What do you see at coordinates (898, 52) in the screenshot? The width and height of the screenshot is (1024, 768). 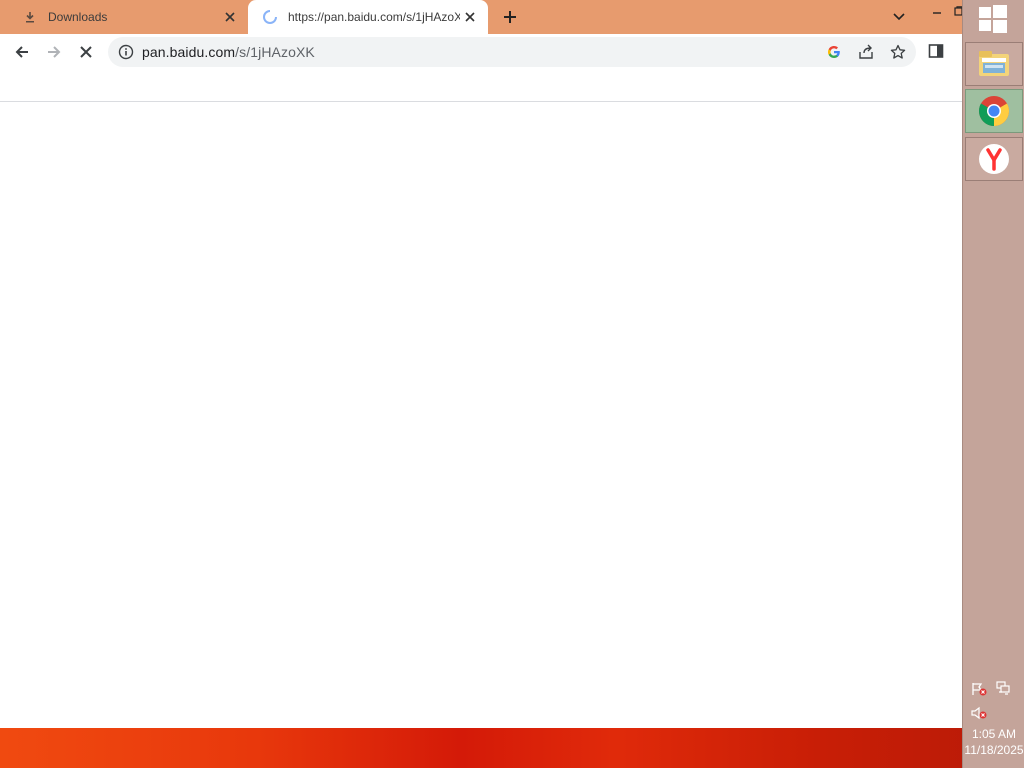 I see `bookmark-star-icon` at bounding box center [898, 52].